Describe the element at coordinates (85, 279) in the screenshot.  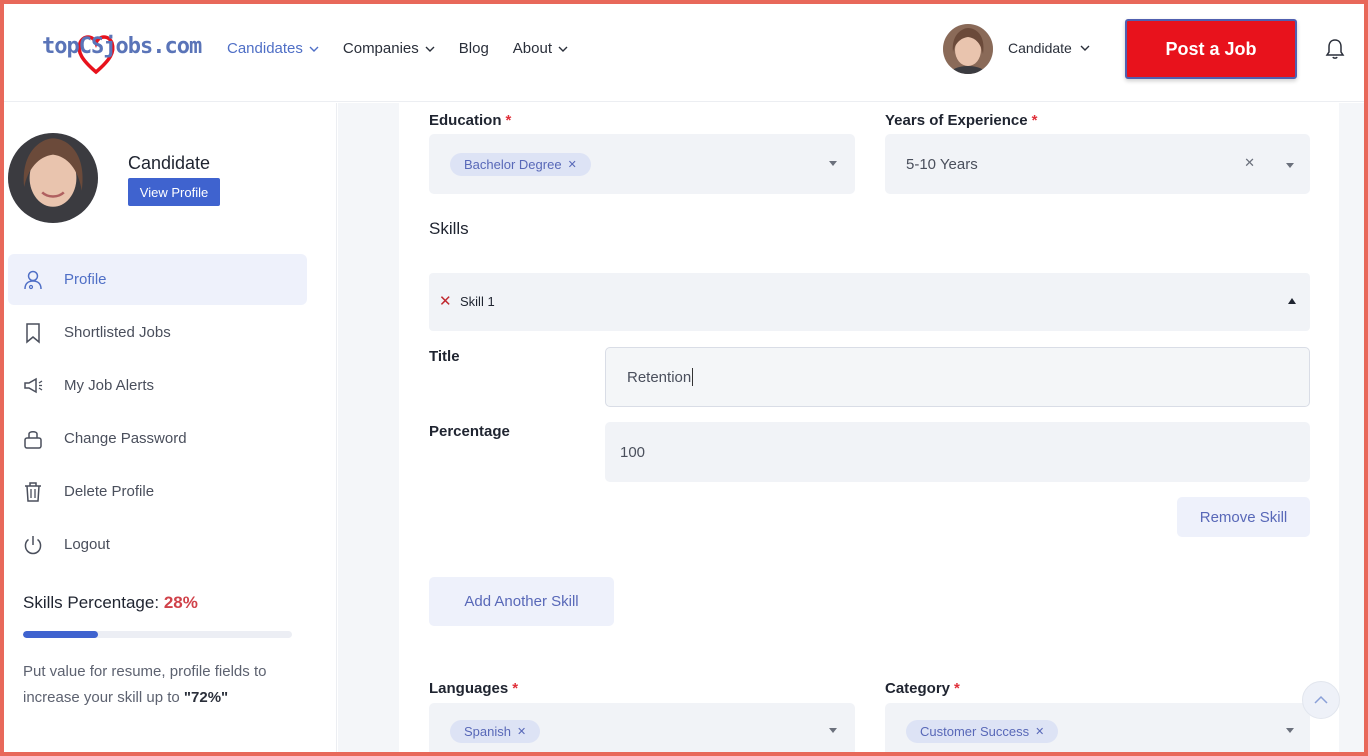
I see `sidebar-item-label: Profile` at that location.